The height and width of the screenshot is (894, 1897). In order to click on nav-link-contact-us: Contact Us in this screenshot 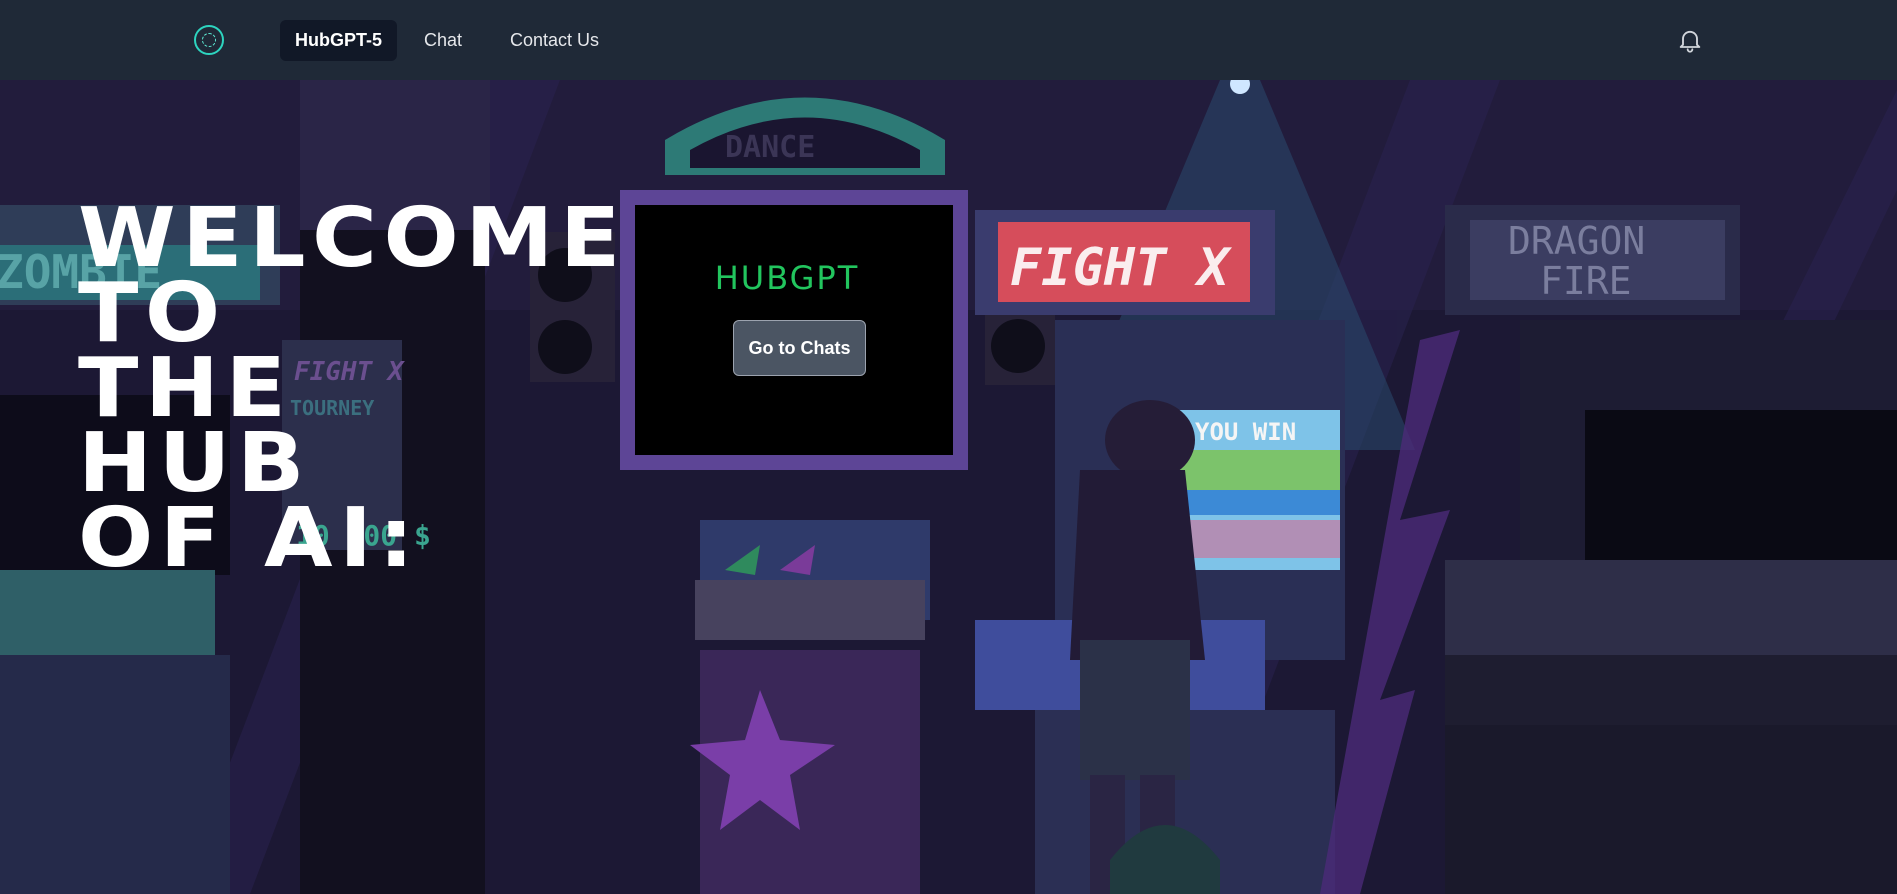, I will do `click(554, 40)`.